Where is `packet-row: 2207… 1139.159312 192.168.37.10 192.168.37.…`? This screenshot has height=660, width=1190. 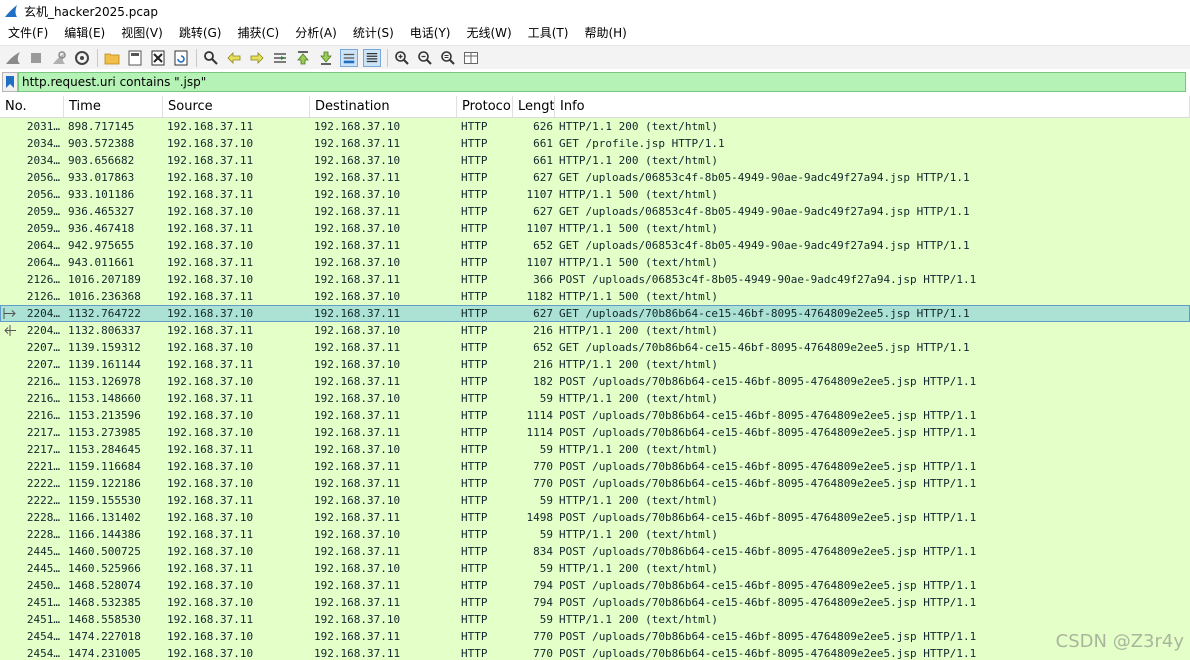 packet-row: 2207… 1139.159312 192.168.37.10 192.168.37.… is located at coordinates (595, 347).